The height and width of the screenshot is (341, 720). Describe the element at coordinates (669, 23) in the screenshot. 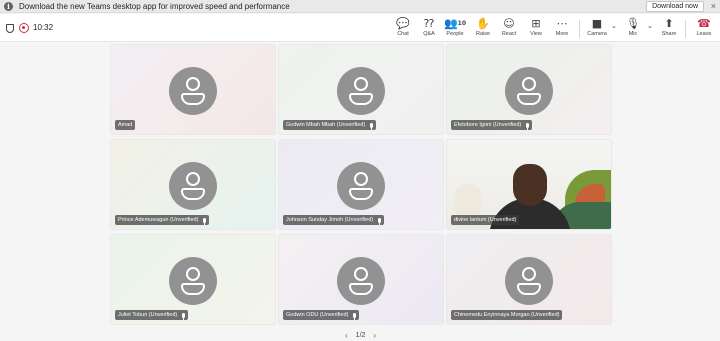

I see `share-icon: ⬆` at that location.